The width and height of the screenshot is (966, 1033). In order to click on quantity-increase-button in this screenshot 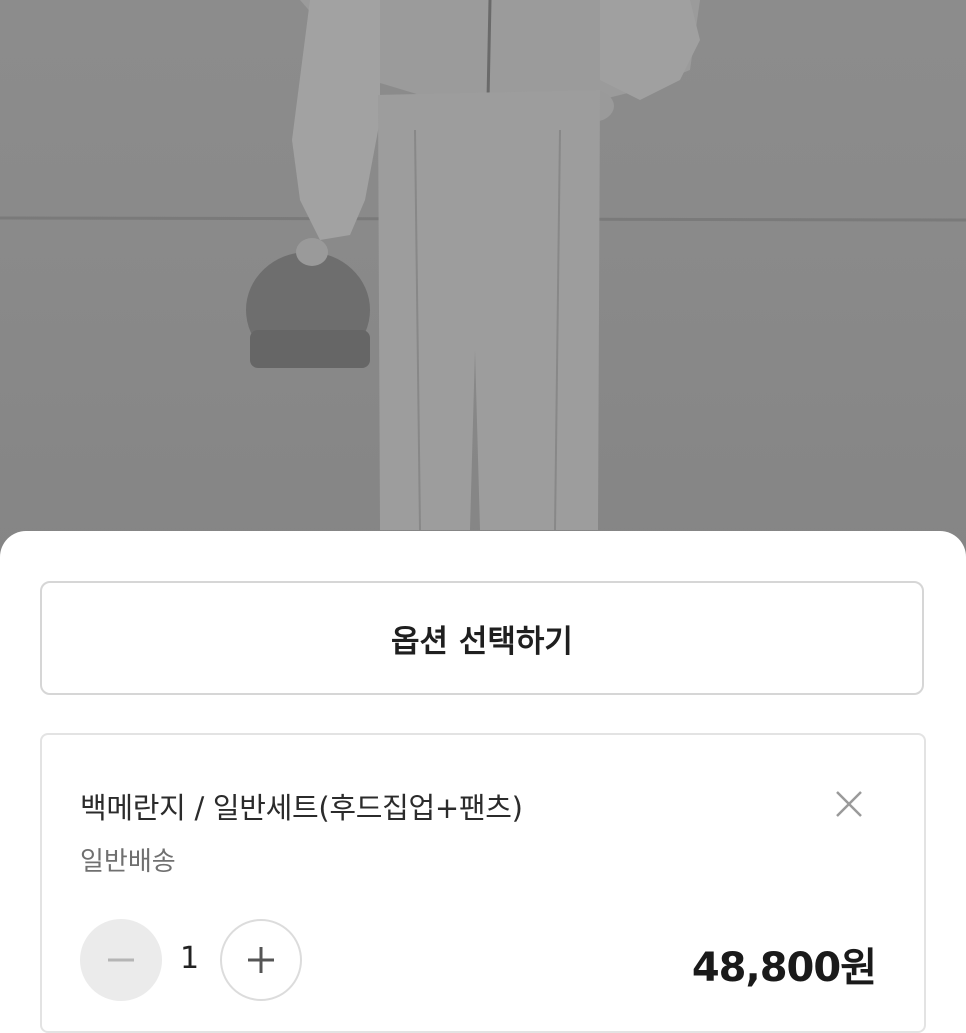, I will do `click(261, 960)`.